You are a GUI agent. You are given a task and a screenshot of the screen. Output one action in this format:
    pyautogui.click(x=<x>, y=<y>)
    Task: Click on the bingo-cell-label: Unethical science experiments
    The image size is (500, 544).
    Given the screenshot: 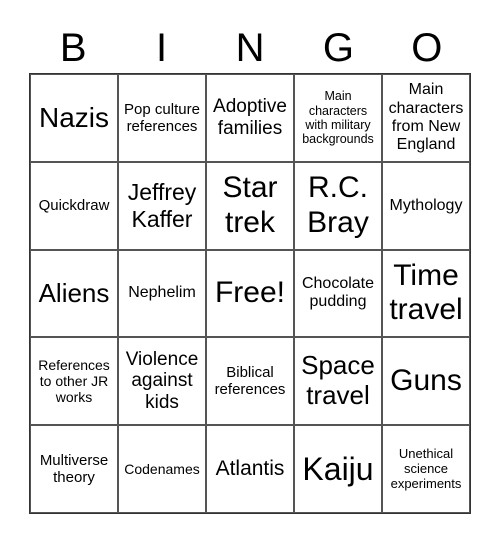 What is the action you would take?
    pyautogui.click(x=426, y=468)
    